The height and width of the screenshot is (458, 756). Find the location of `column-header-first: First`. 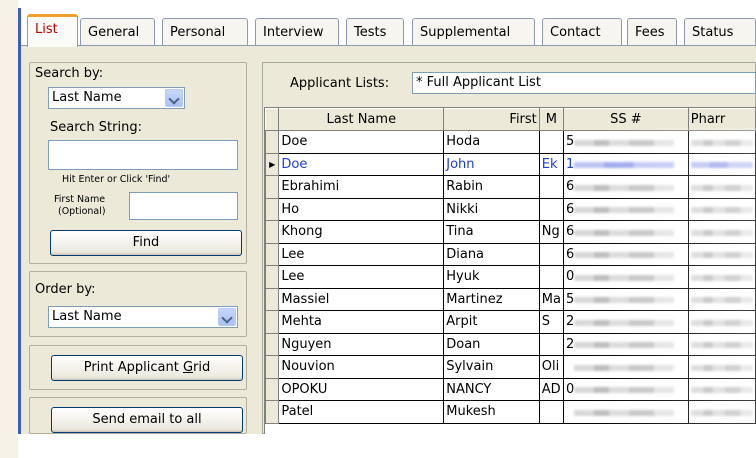

column-header-first: First is located at coordinates (491, 119).